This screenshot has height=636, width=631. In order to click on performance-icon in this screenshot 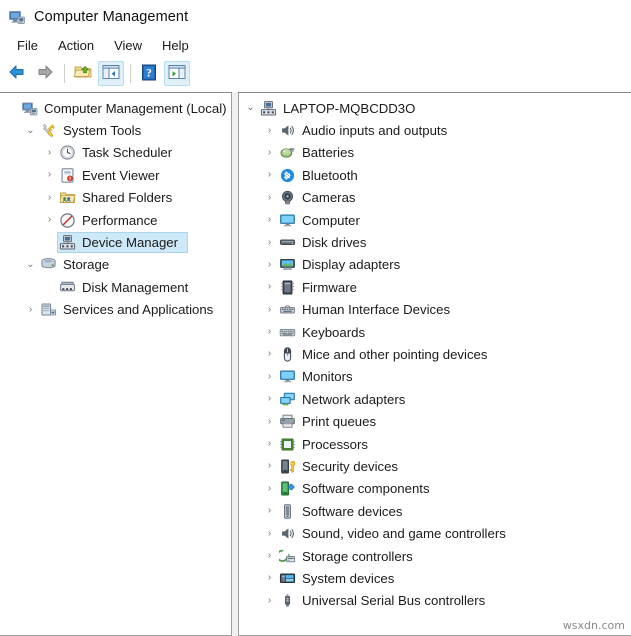, I will do `click(67, 220)`.